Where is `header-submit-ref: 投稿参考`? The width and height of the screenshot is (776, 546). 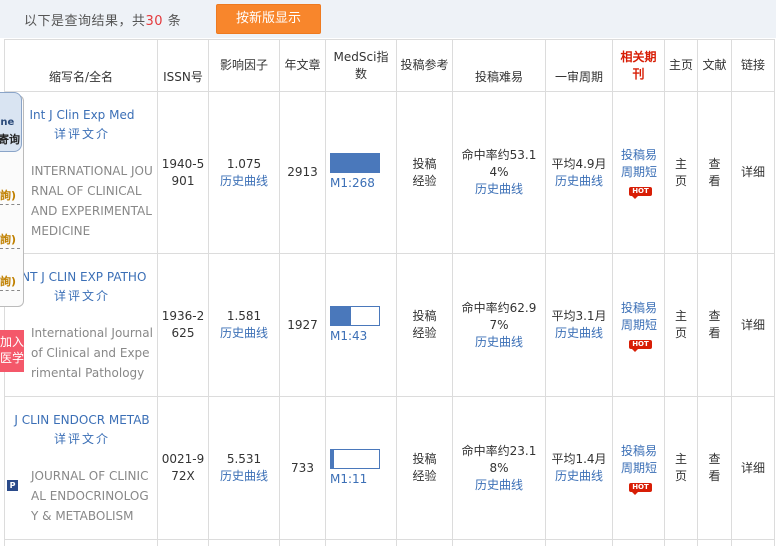 header-submit-ref: 投稿参考 is located at coordinates (424, 65).